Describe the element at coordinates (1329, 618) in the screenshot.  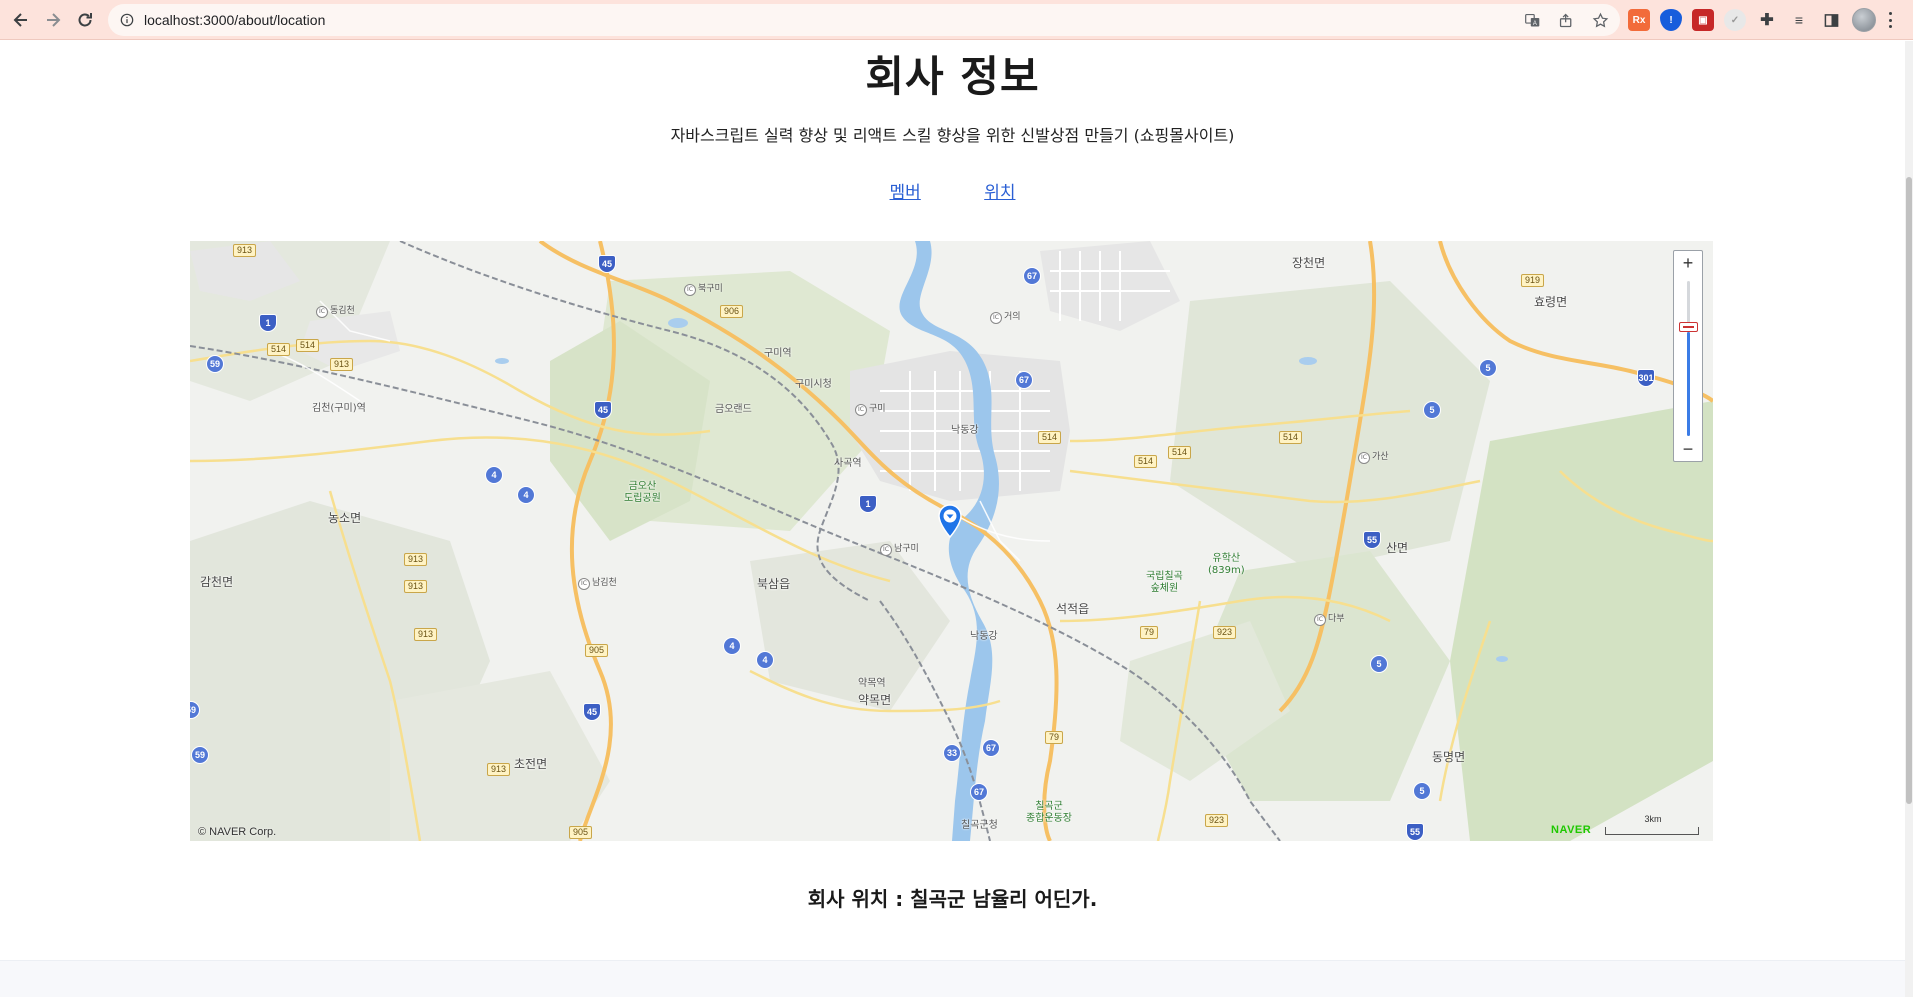
I see `ic-label: IC 다부` at that location.